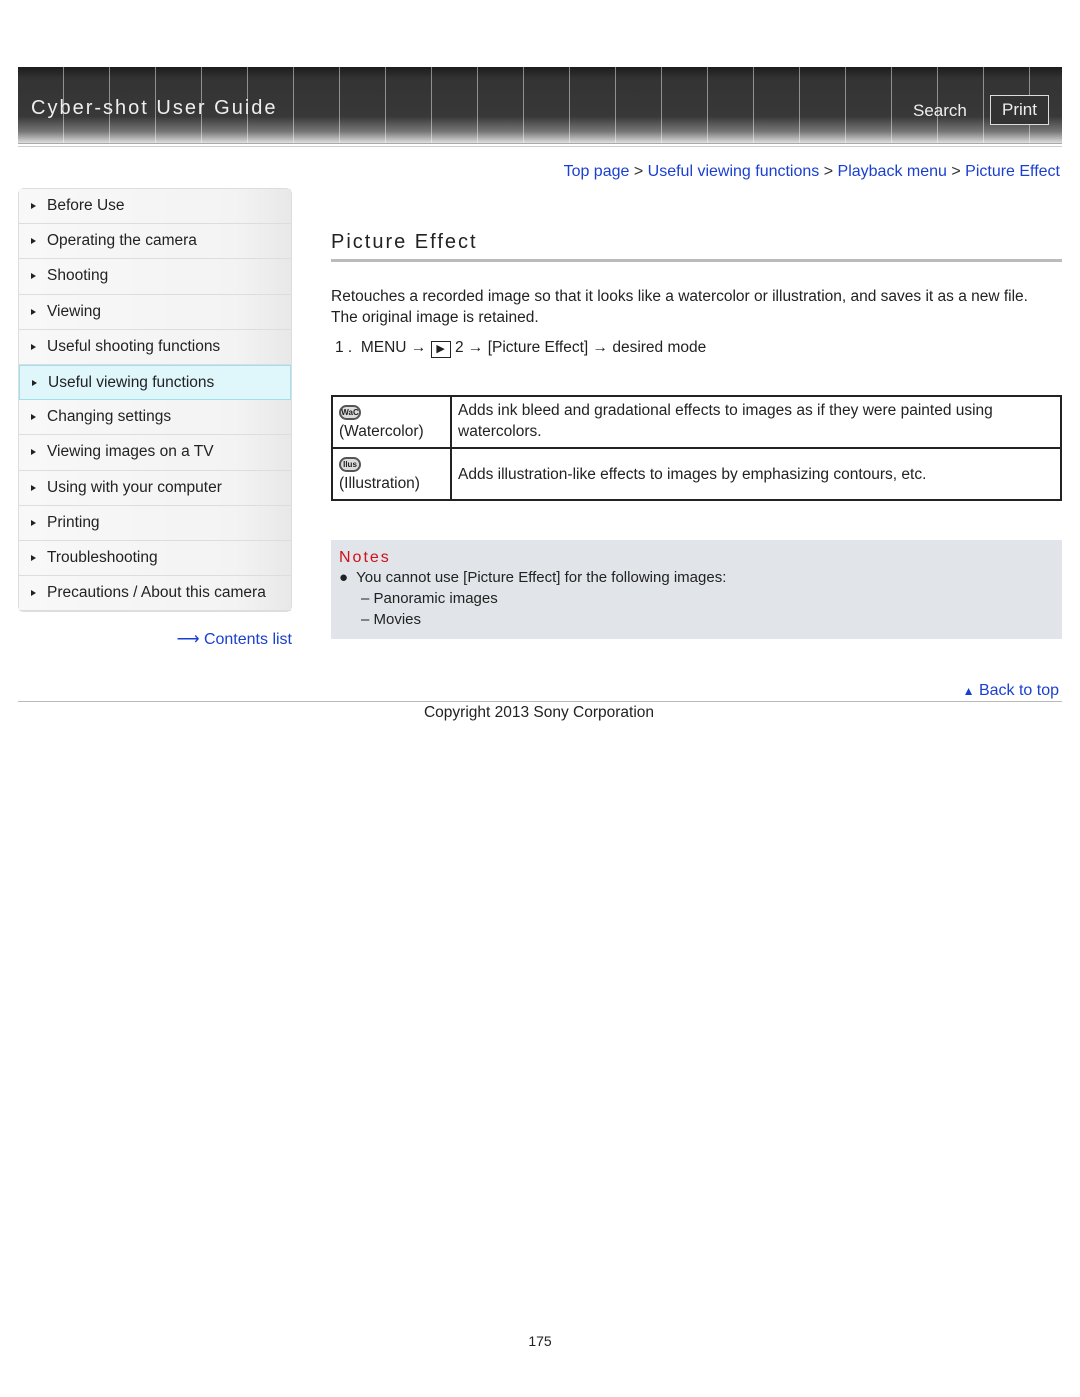 This screenshot has width=1080, height=1397. Describe the element at coordinates (122, 241) in the screenshot. I see `sidebar-item-label: Operating the camera` at that location.